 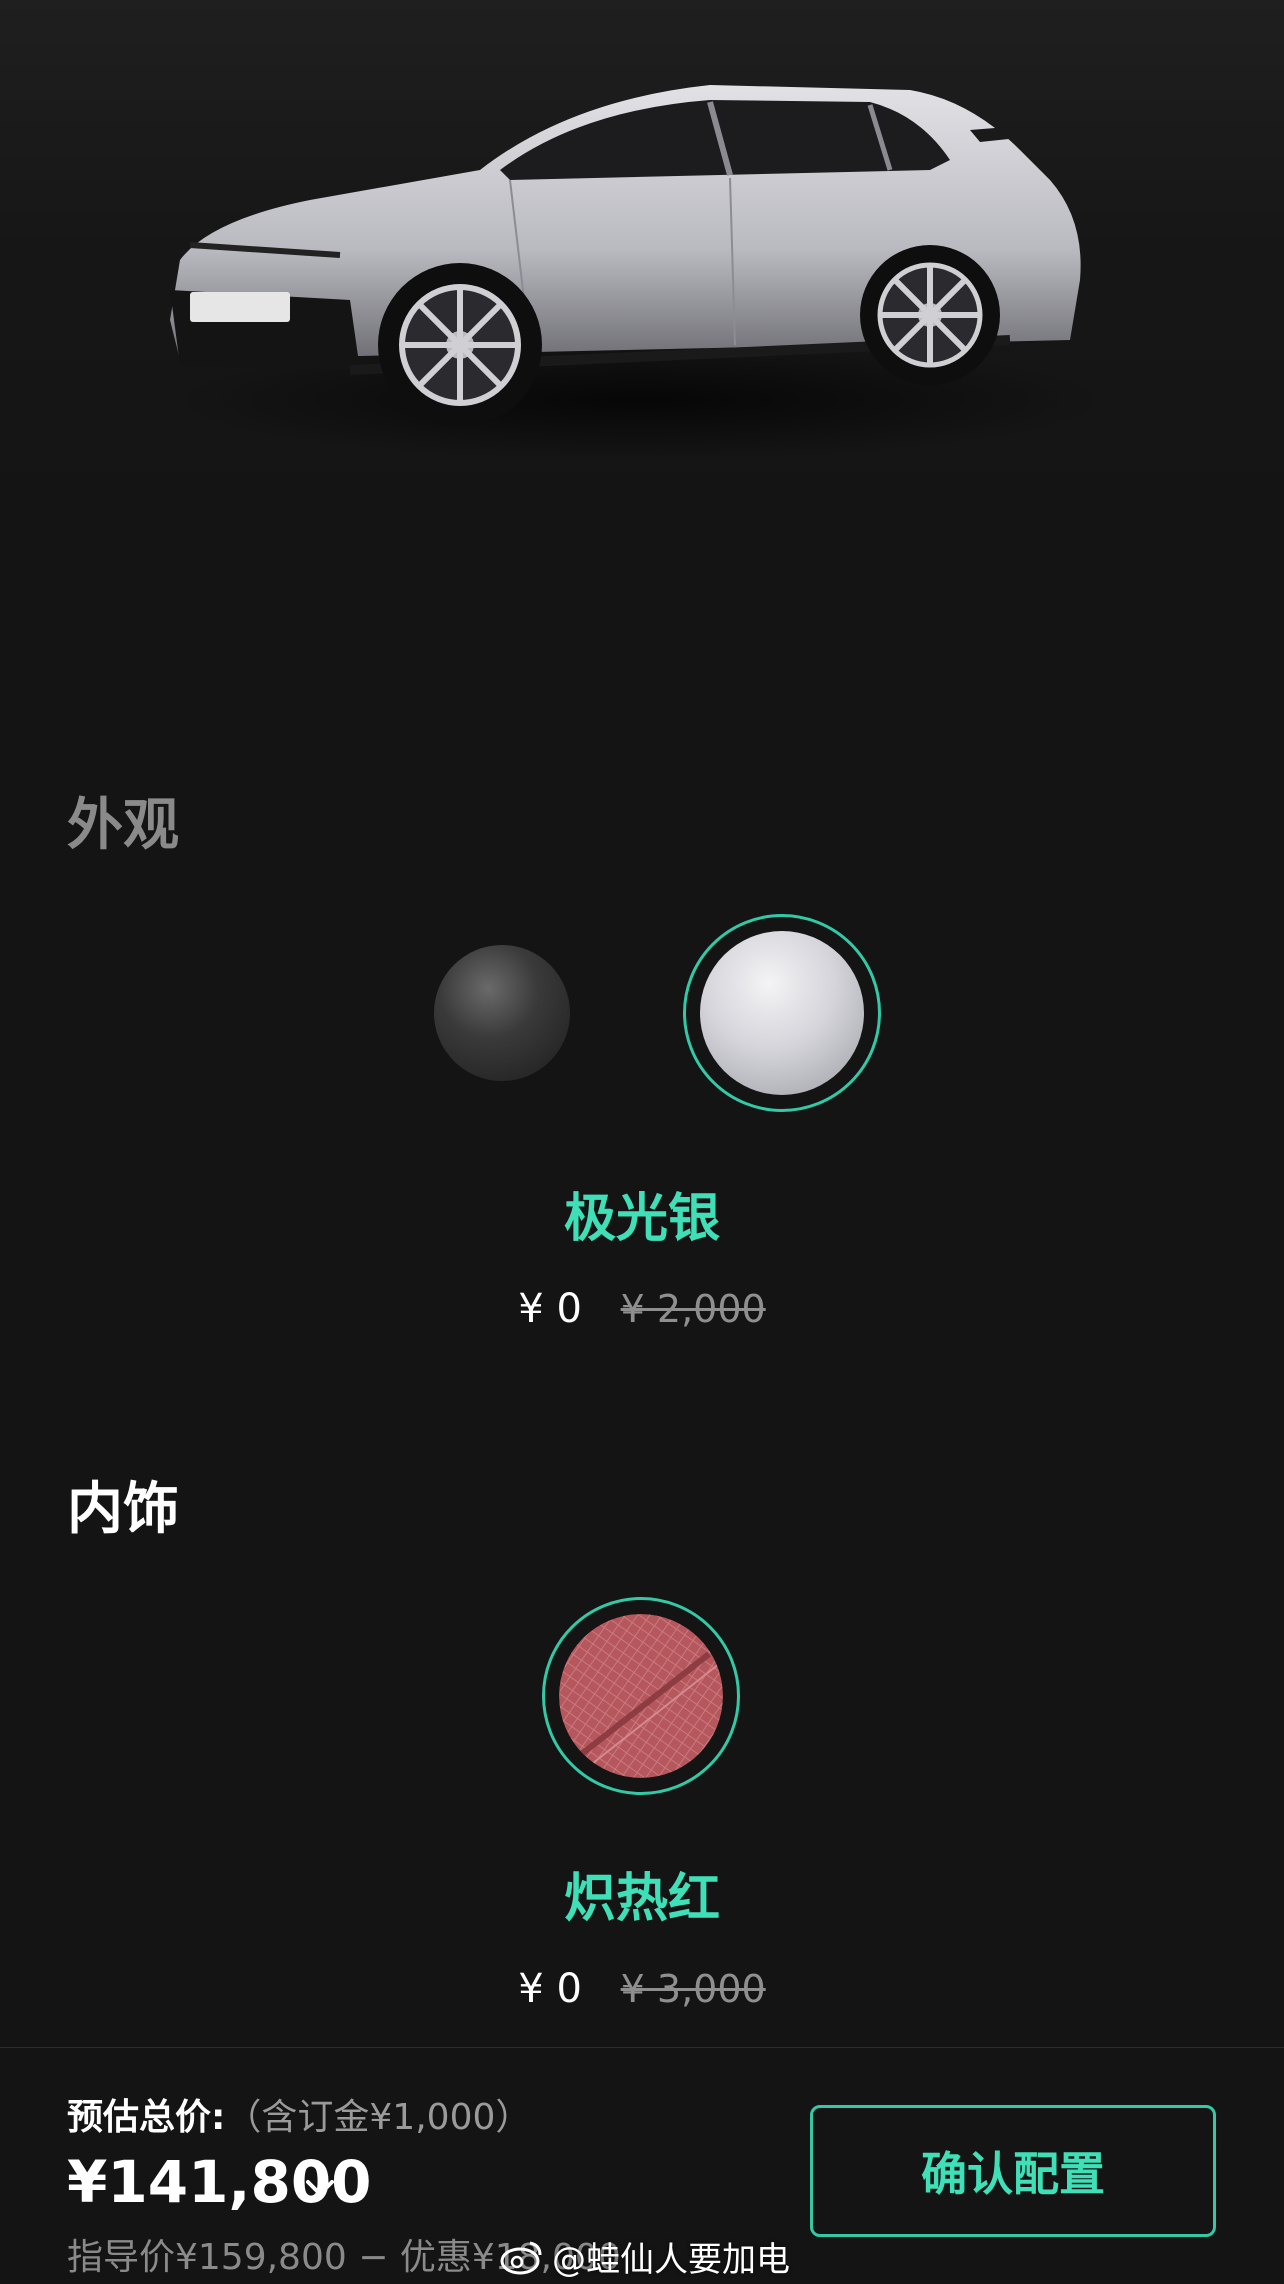 What do you see at coordinates (1013, 2171) in the screenshot?
I see `confirm-config-button: 确认配置` at bounding box center [1013, 2171].